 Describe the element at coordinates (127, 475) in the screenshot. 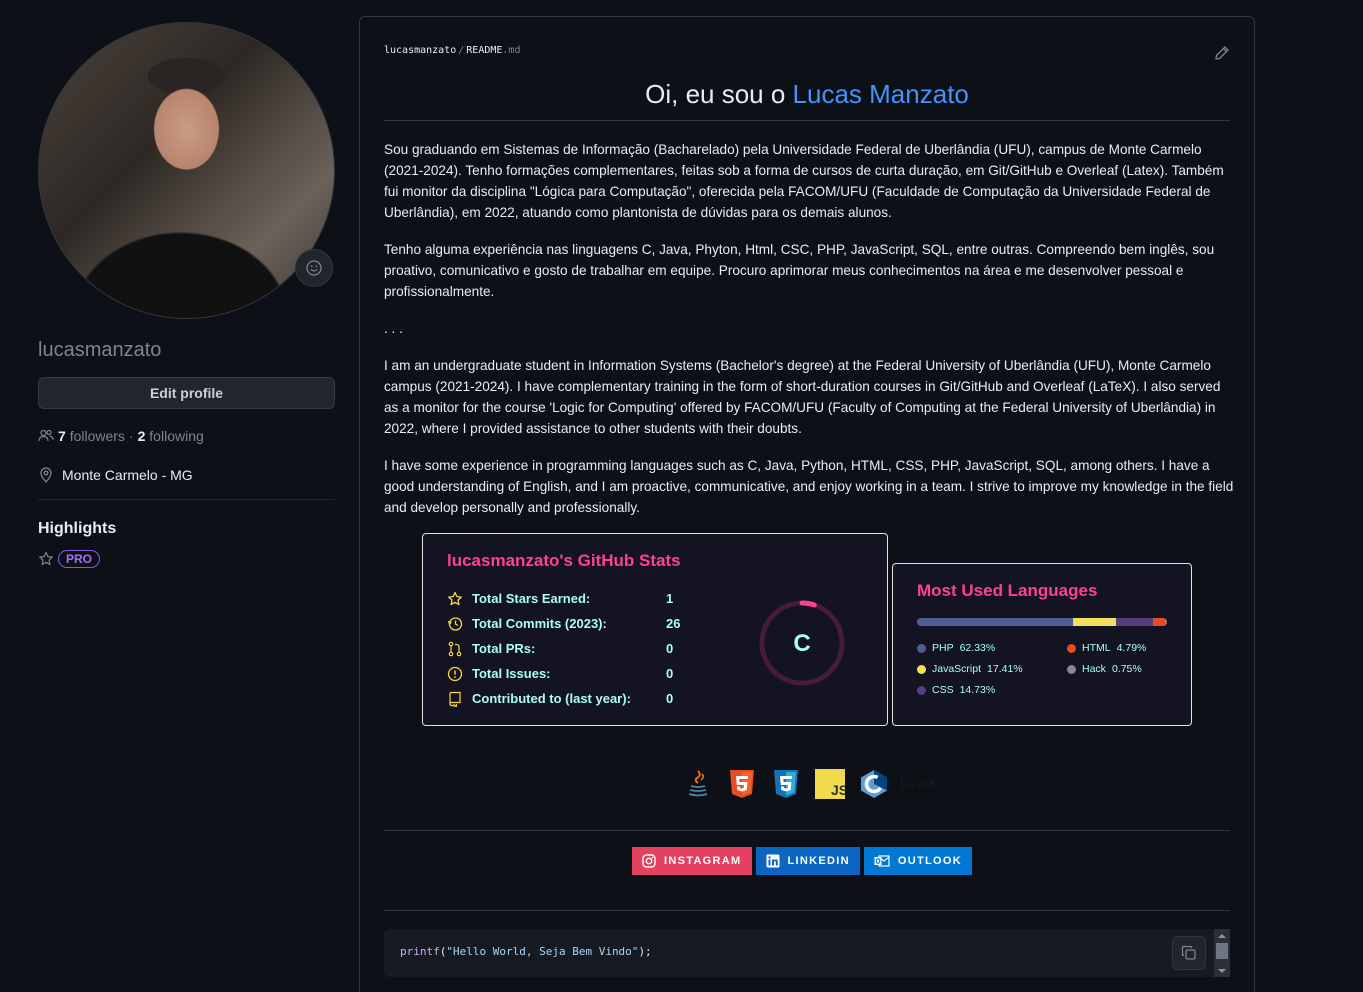

I see `location-text: Monte Carmelo - MG` at that location.